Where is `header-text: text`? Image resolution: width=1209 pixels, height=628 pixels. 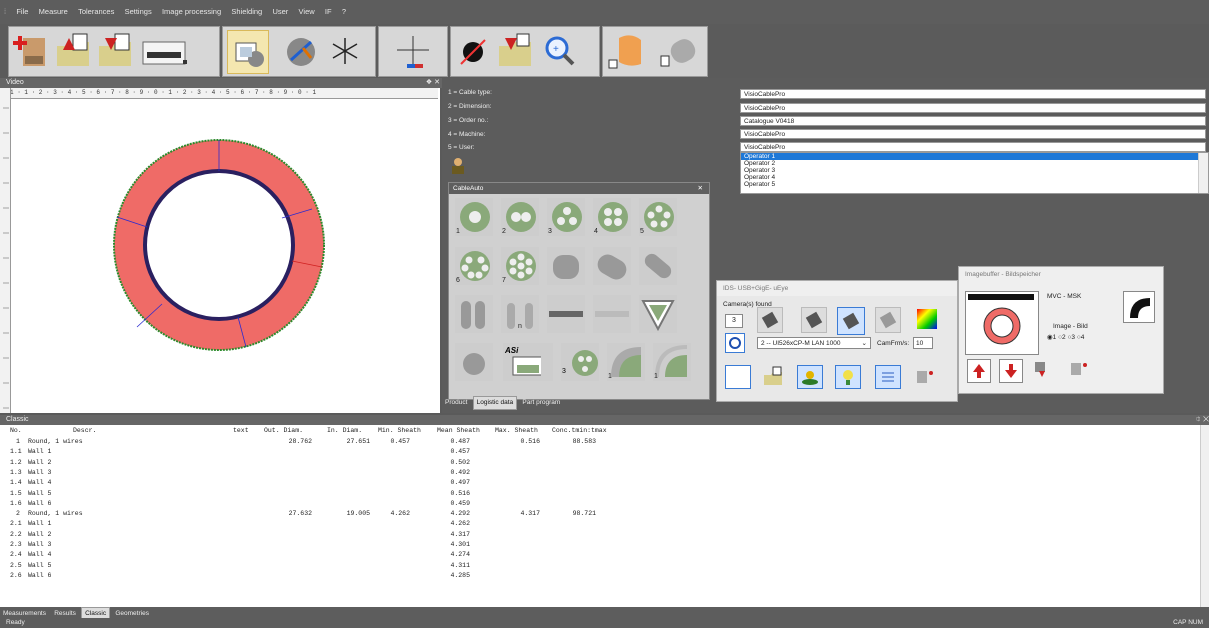
header-text: text is located at coordinates (241, 430).